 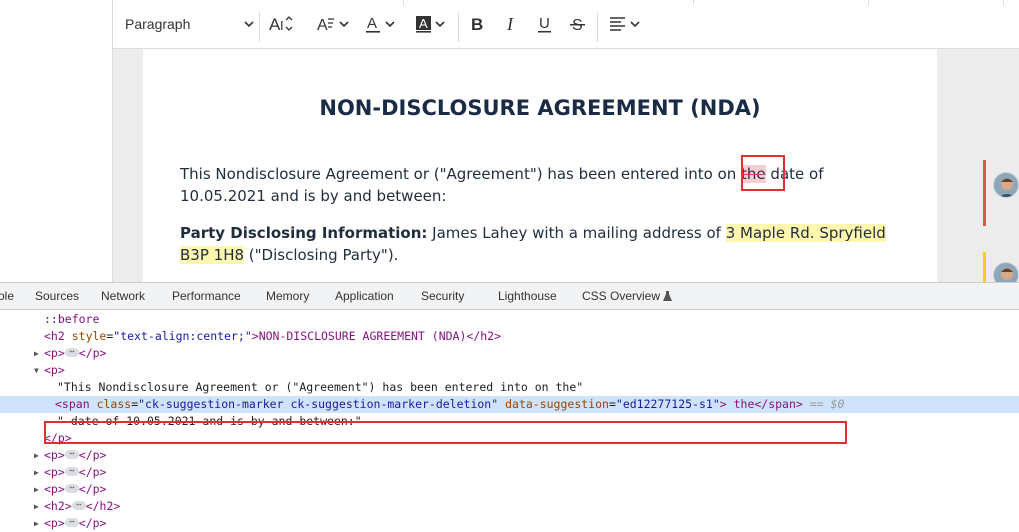 I want to click on italic-icon: I, so click(x=510, y=24).